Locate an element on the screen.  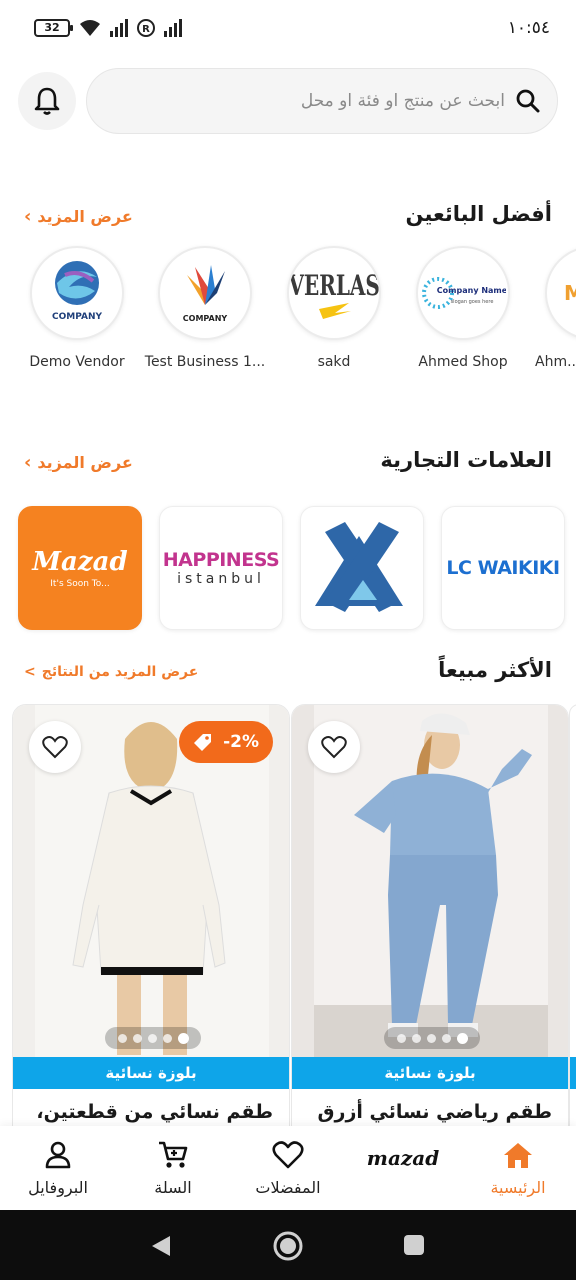
signal-icon is located at coordinates (119, 28).